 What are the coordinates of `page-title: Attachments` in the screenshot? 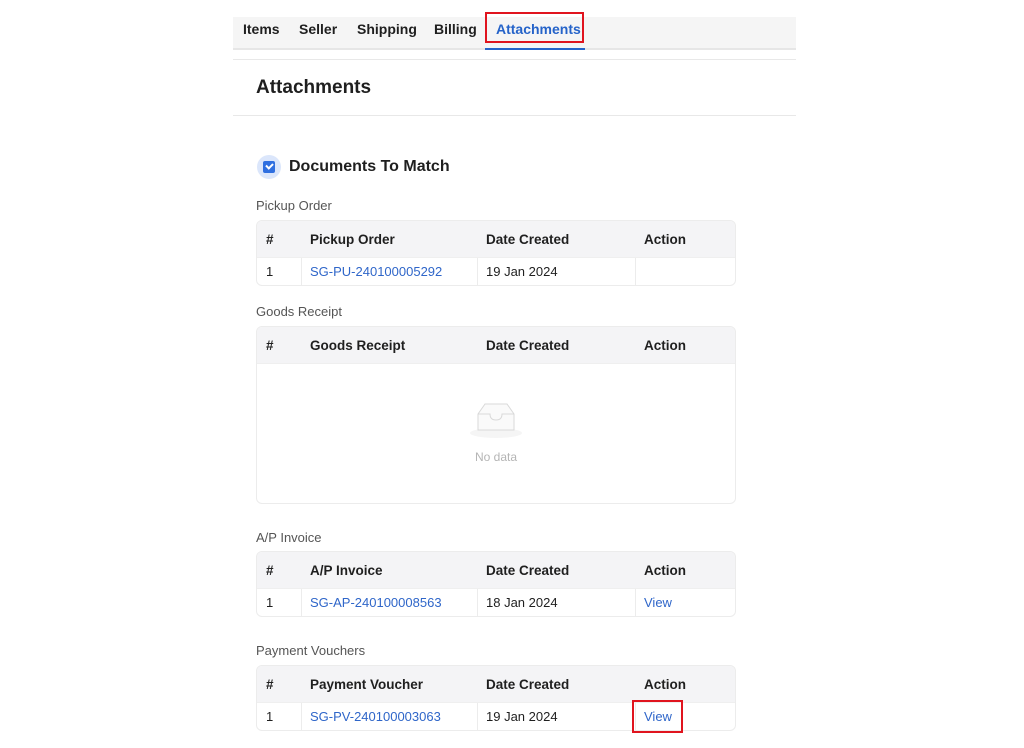 It's located at (314, 87).